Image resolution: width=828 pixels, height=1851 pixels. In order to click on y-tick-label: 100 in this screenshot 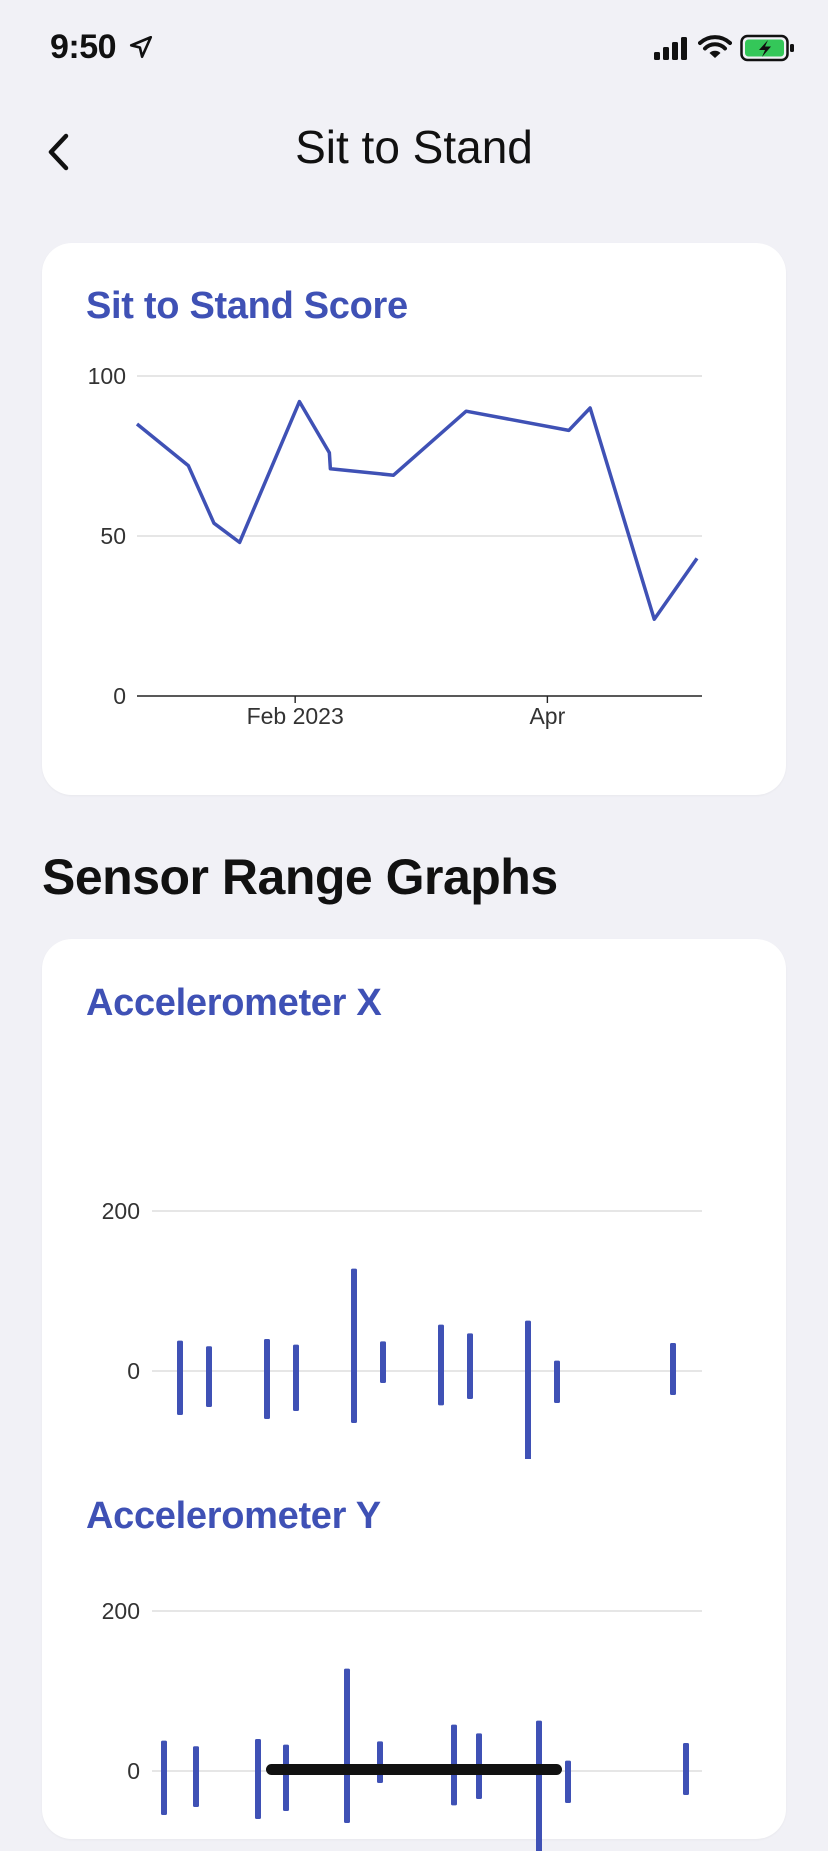, I will do `click(107, 376)`.